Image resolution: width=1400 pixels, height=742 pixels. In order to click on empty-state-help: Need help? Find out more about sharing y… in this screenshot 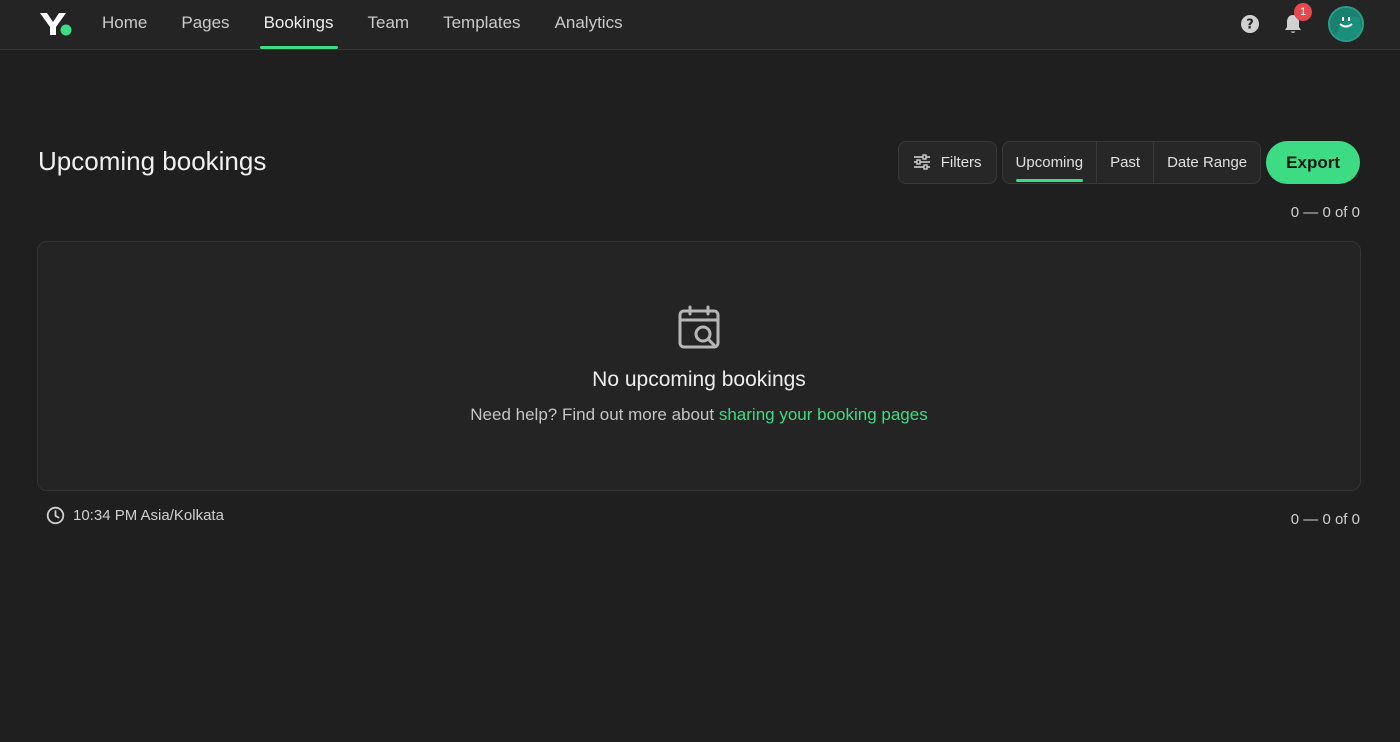, I will do `click(699, 415)`.